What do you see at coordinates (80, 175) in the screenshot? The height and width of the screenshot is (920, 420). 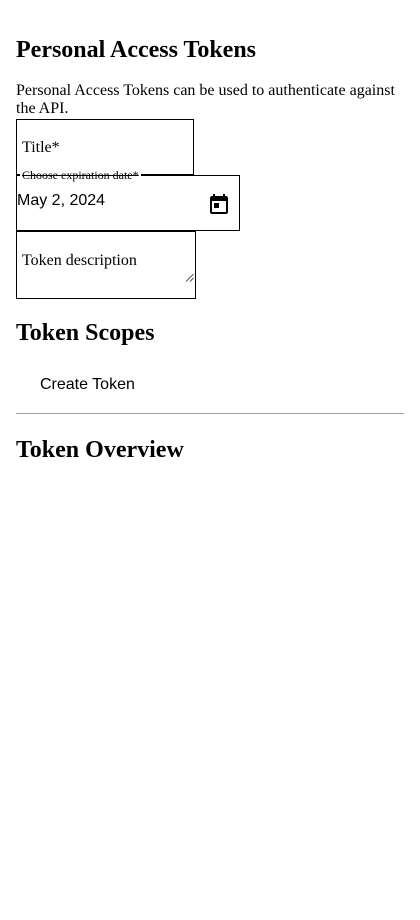 I see `expiration-date-label: Choose expiration date*` at bounding box center [80, 175].